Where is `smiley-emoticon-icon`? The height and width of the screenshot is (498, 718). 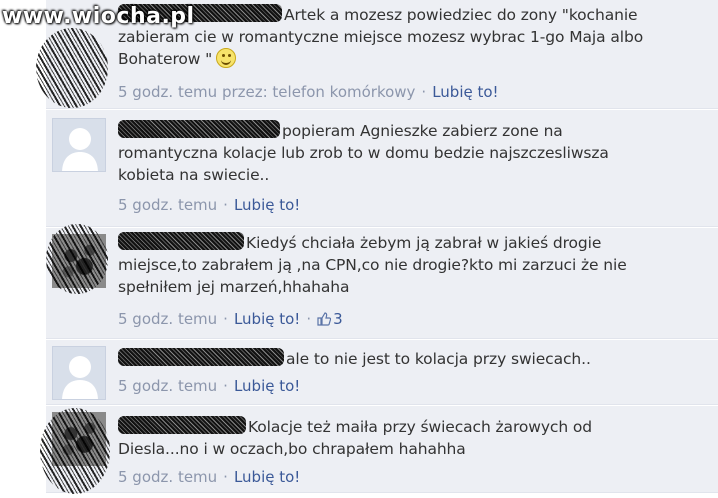 smiley-emoticon-icon is located at coordinates (226, 58).